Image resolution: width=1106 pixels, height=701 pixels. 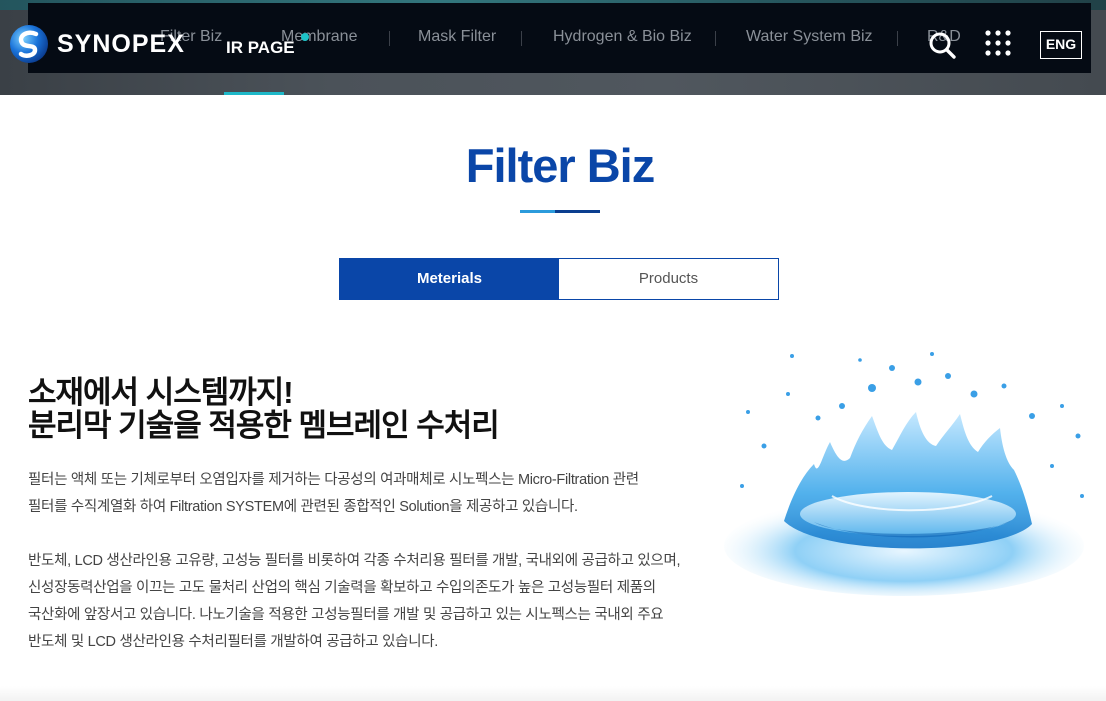 I want to click on nav-item-mask-filter: Mask Filter, so click(x=457, y=37).